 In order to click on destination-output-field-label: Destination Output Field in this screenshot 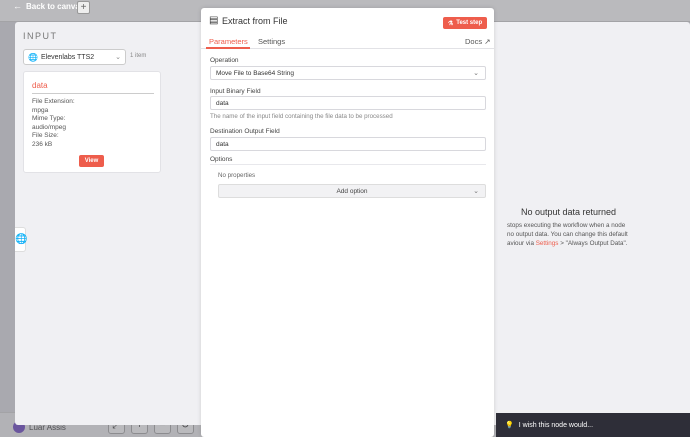, I will do `click(245, 131)`.